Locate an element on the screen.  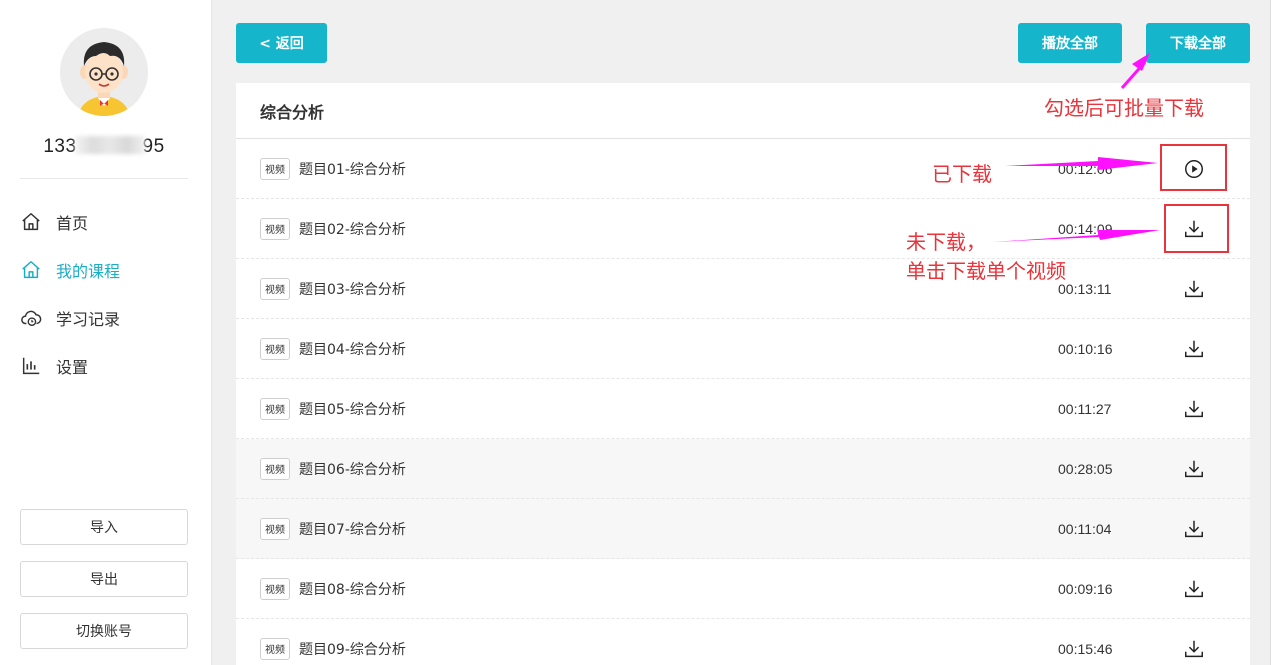
course-item-title: 题目02-综合分析 is located at coordinates (352, 229).